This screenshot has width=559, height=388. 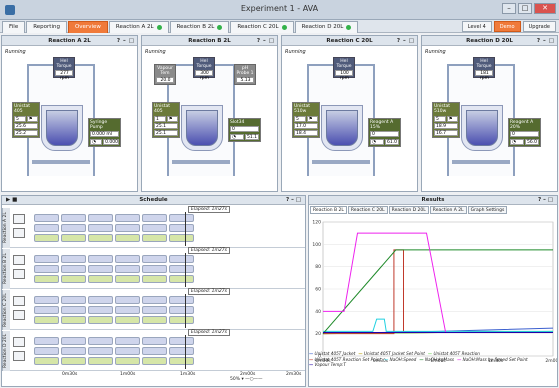 I want to click on tab-reaction-d: Reaction D 20L, so click(x=326, y=27).